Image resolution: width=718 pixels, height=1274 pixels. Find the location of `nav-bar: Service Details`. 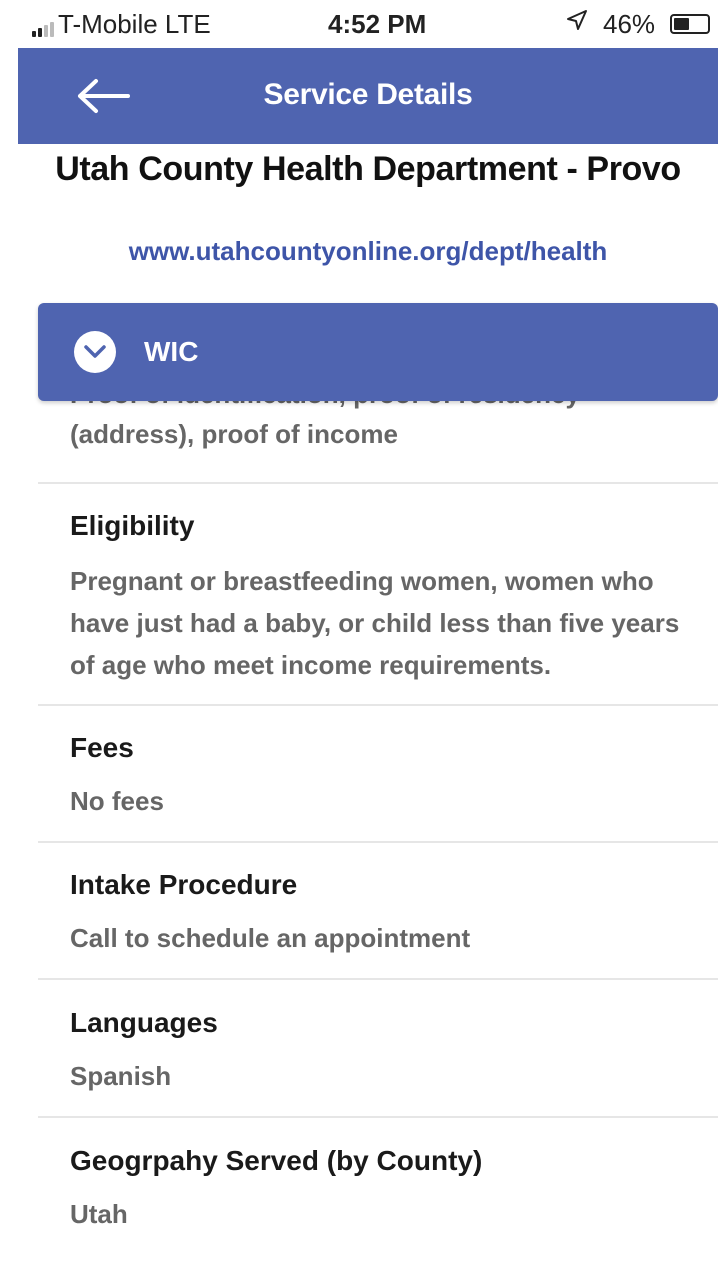

nav-bar: Service Details is located at coordinates (368, 96).